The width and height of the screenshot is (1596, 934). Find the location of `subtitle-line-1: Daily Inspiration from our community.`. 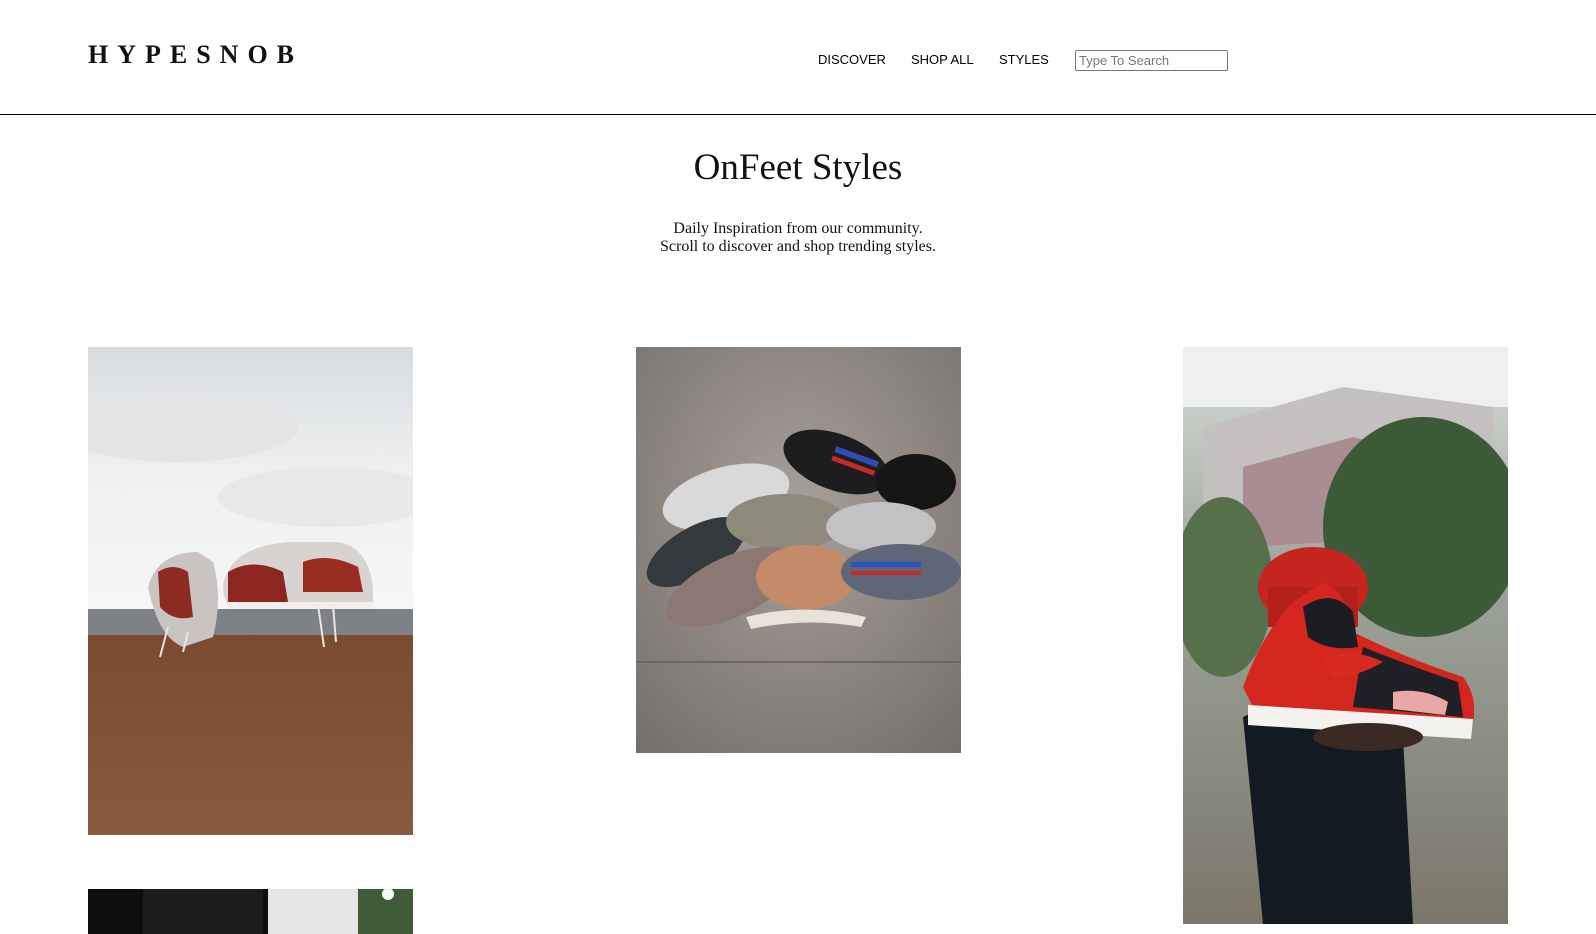

subtitle-line-1: Daily Inspiration from our community. is located at coordinates (798, 228).